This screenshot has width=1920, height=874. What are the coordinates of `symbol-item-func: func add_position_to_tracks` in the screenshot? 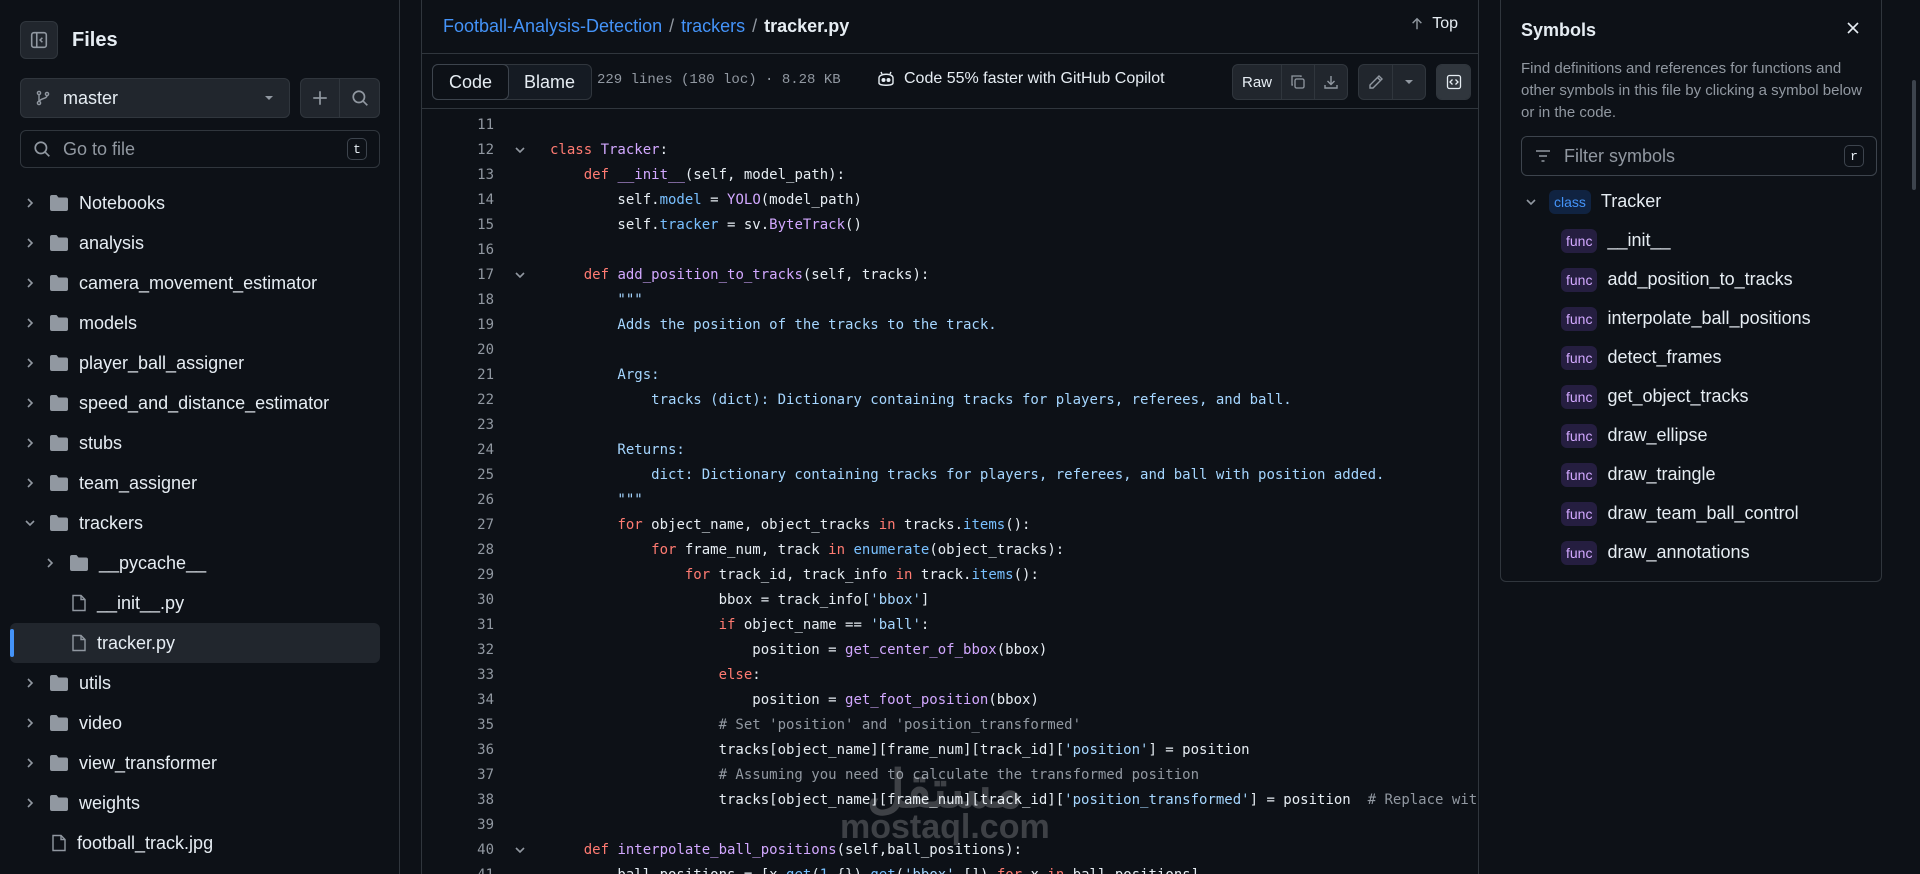 It's located at (1696, 279).